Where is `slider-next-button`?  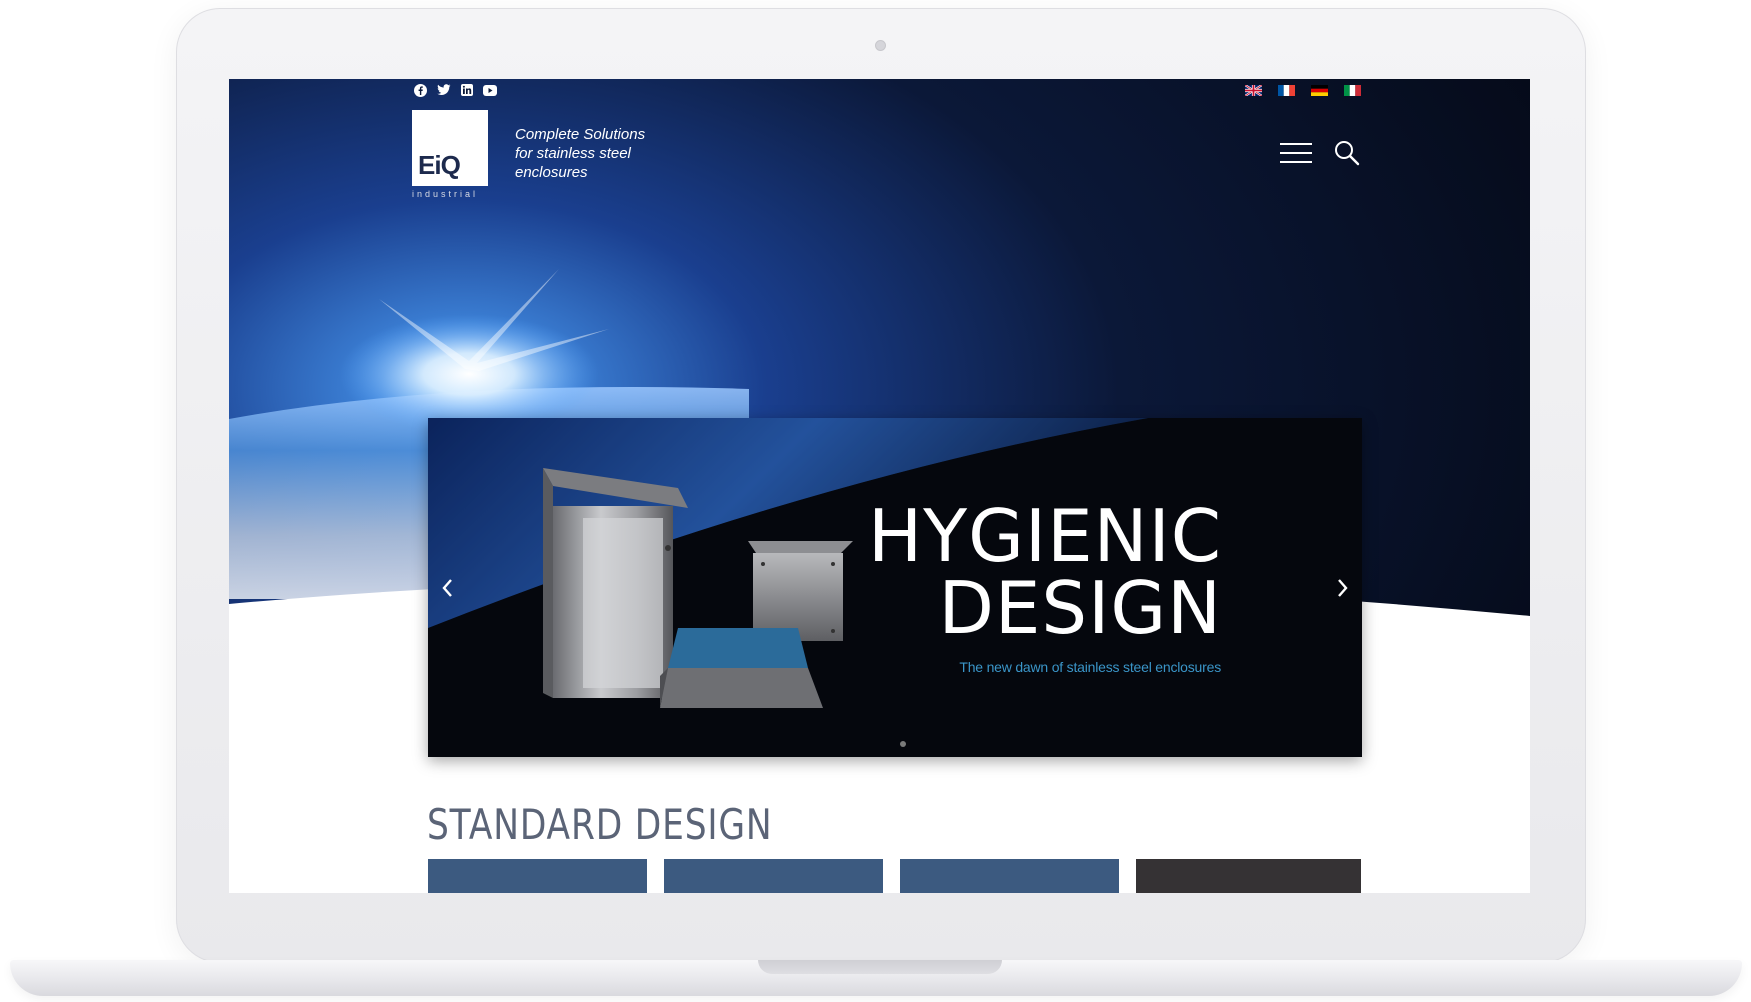 slider-next-button is located at coordinates (1342, 588).